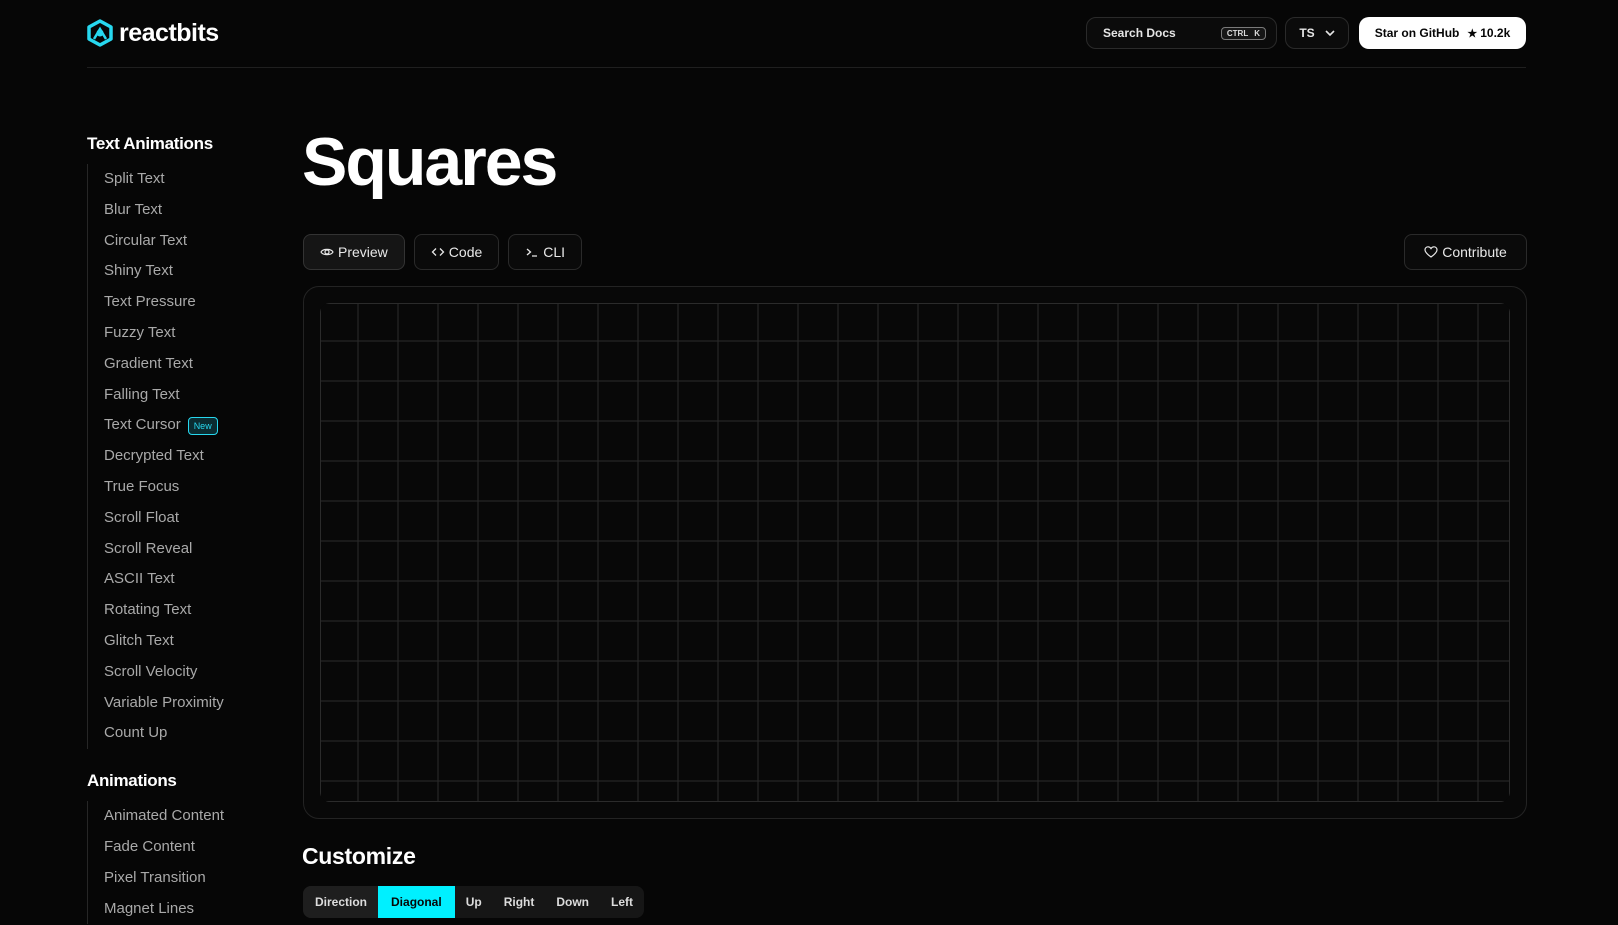 The width and height of the screenshot is (1618, 925). What do you see at coordinates (142, 394) in the screenshot?
I see `sidebar-item-label: Falling Text` at bounding box center [142, 394].